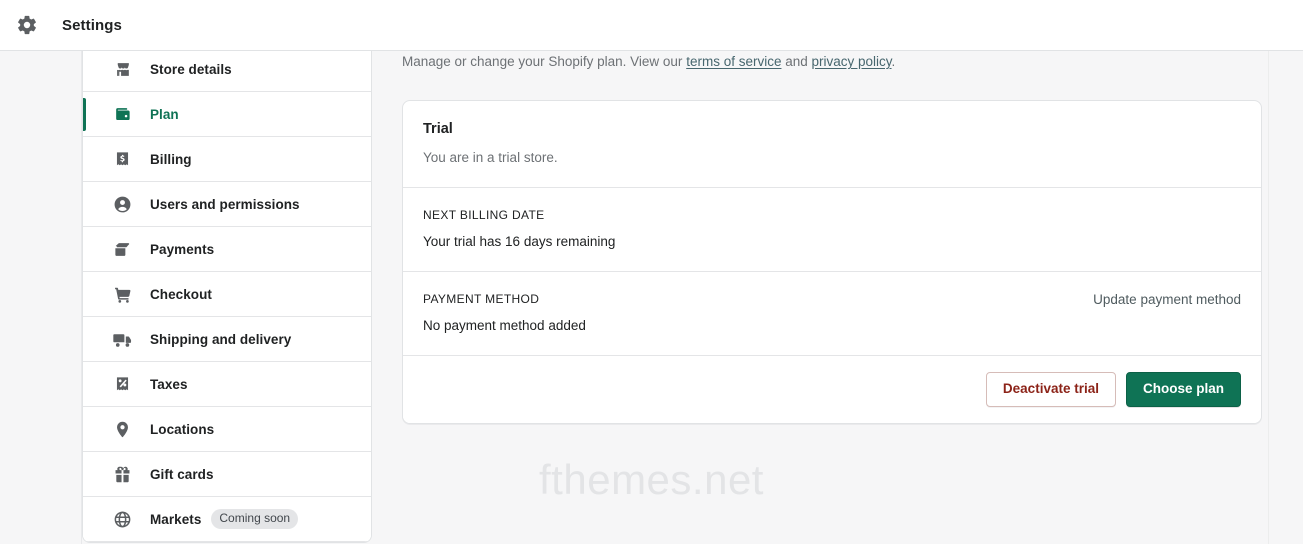 This screenshot has height=544, width=1303. Describe the element at coordinates (221, 339) in the screenshot. I see `sidebar-item-label: Shipping and delivery` at that location.